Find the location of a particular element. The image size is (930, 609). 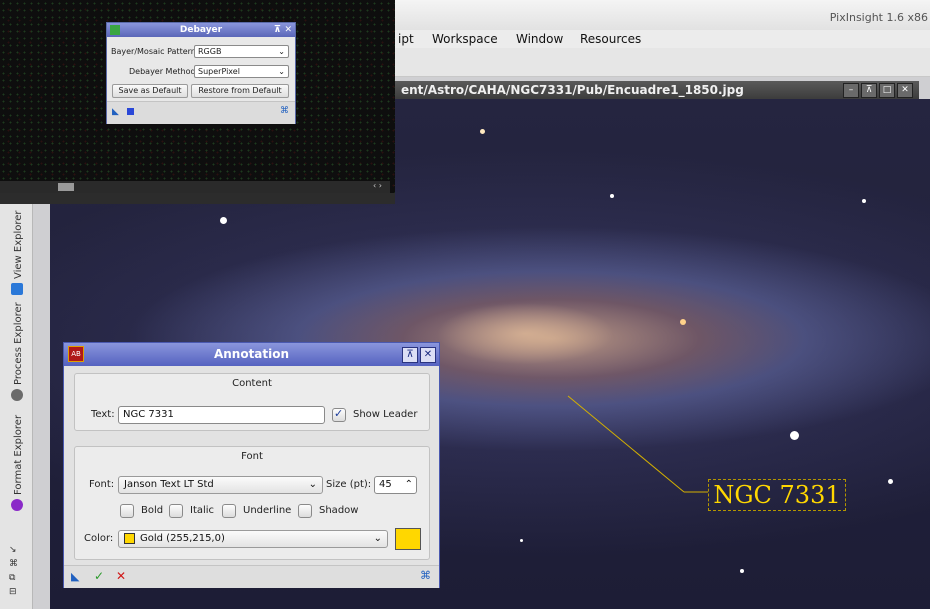

dock-tab-format-explorer: Format Explorer is located at coordinates (18, 455).